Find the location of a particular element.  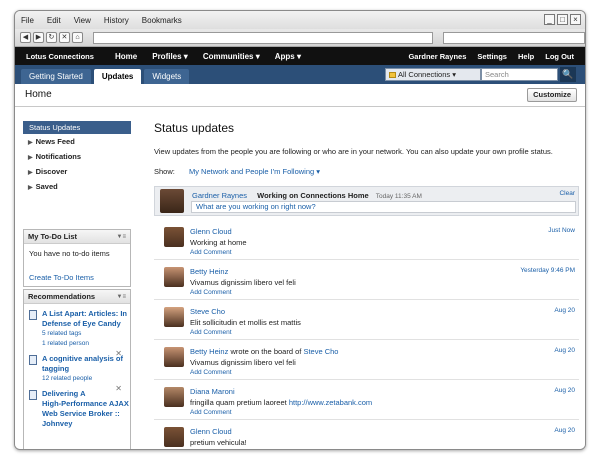

feed-author: Diana Maroni is located at coordinates (212, 391).